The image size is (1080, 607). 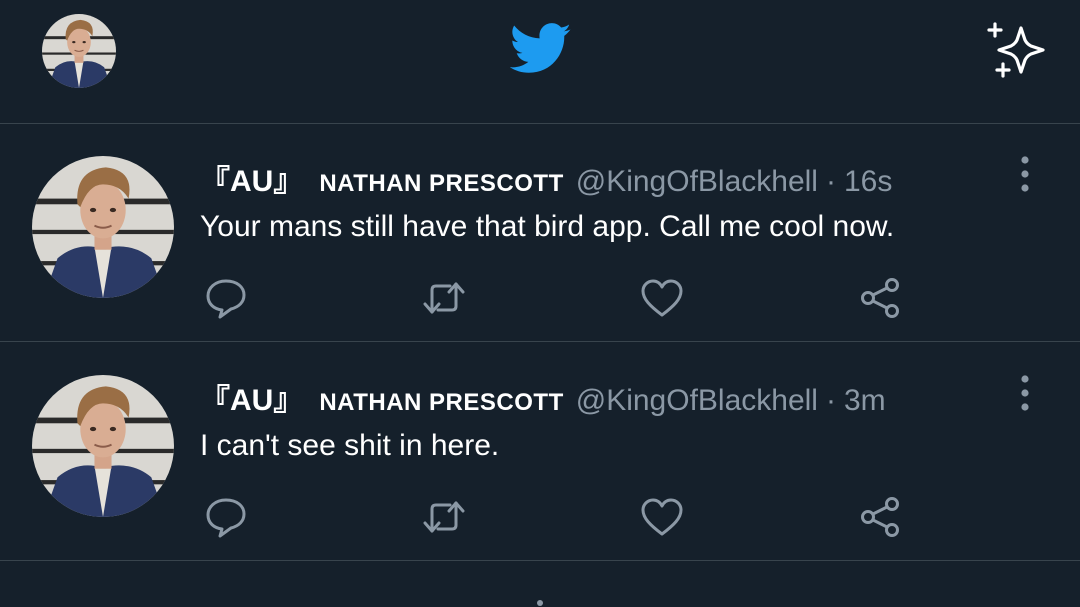 What do you see at coordinates (79, 51) in the screenshot?
I see `profile-avatar` at bounding box center [79, 51].